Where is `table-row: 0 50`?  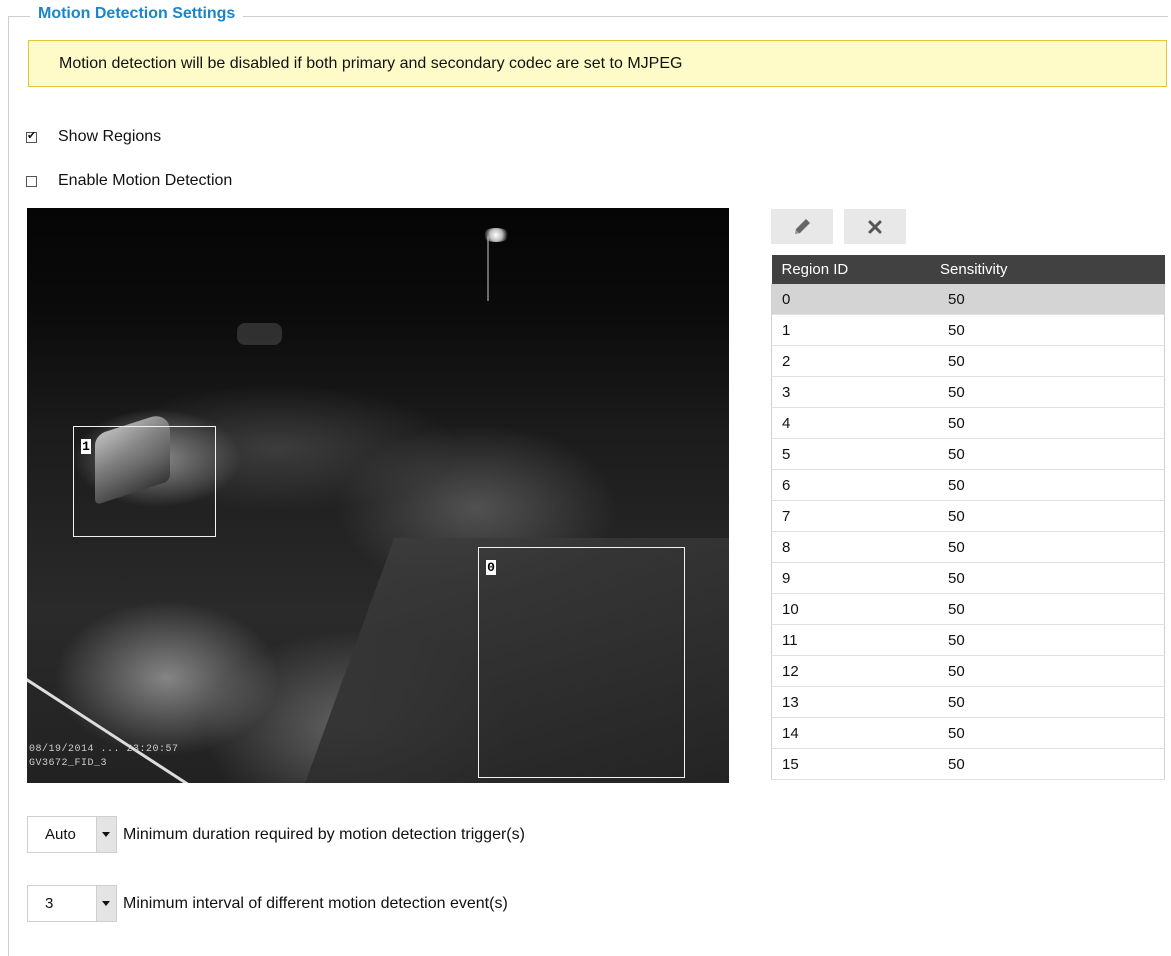 table-row: 0 50 is located at coordinates (968, 299).